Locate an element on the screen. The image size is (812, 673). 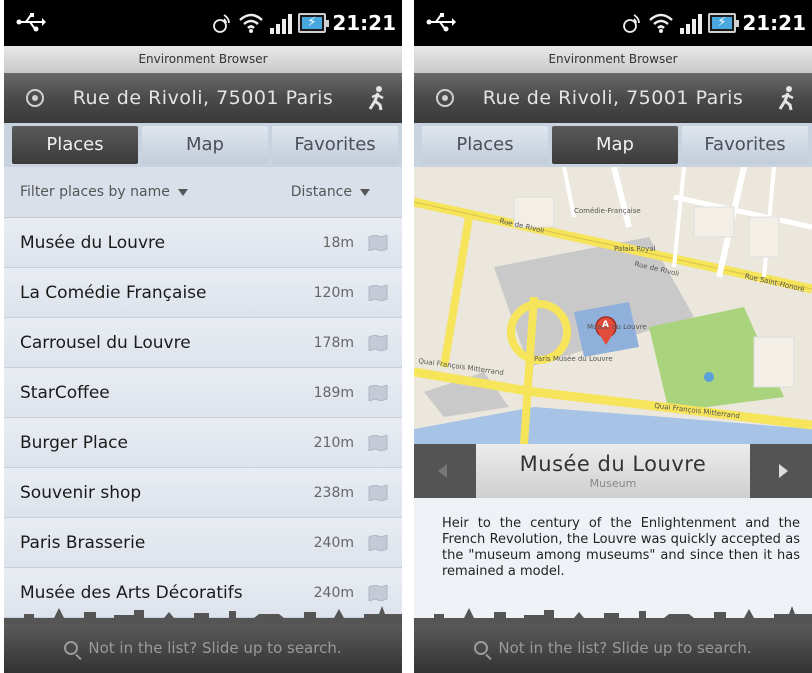
place-name: StarCoffee is located at coordinates (65, 393).